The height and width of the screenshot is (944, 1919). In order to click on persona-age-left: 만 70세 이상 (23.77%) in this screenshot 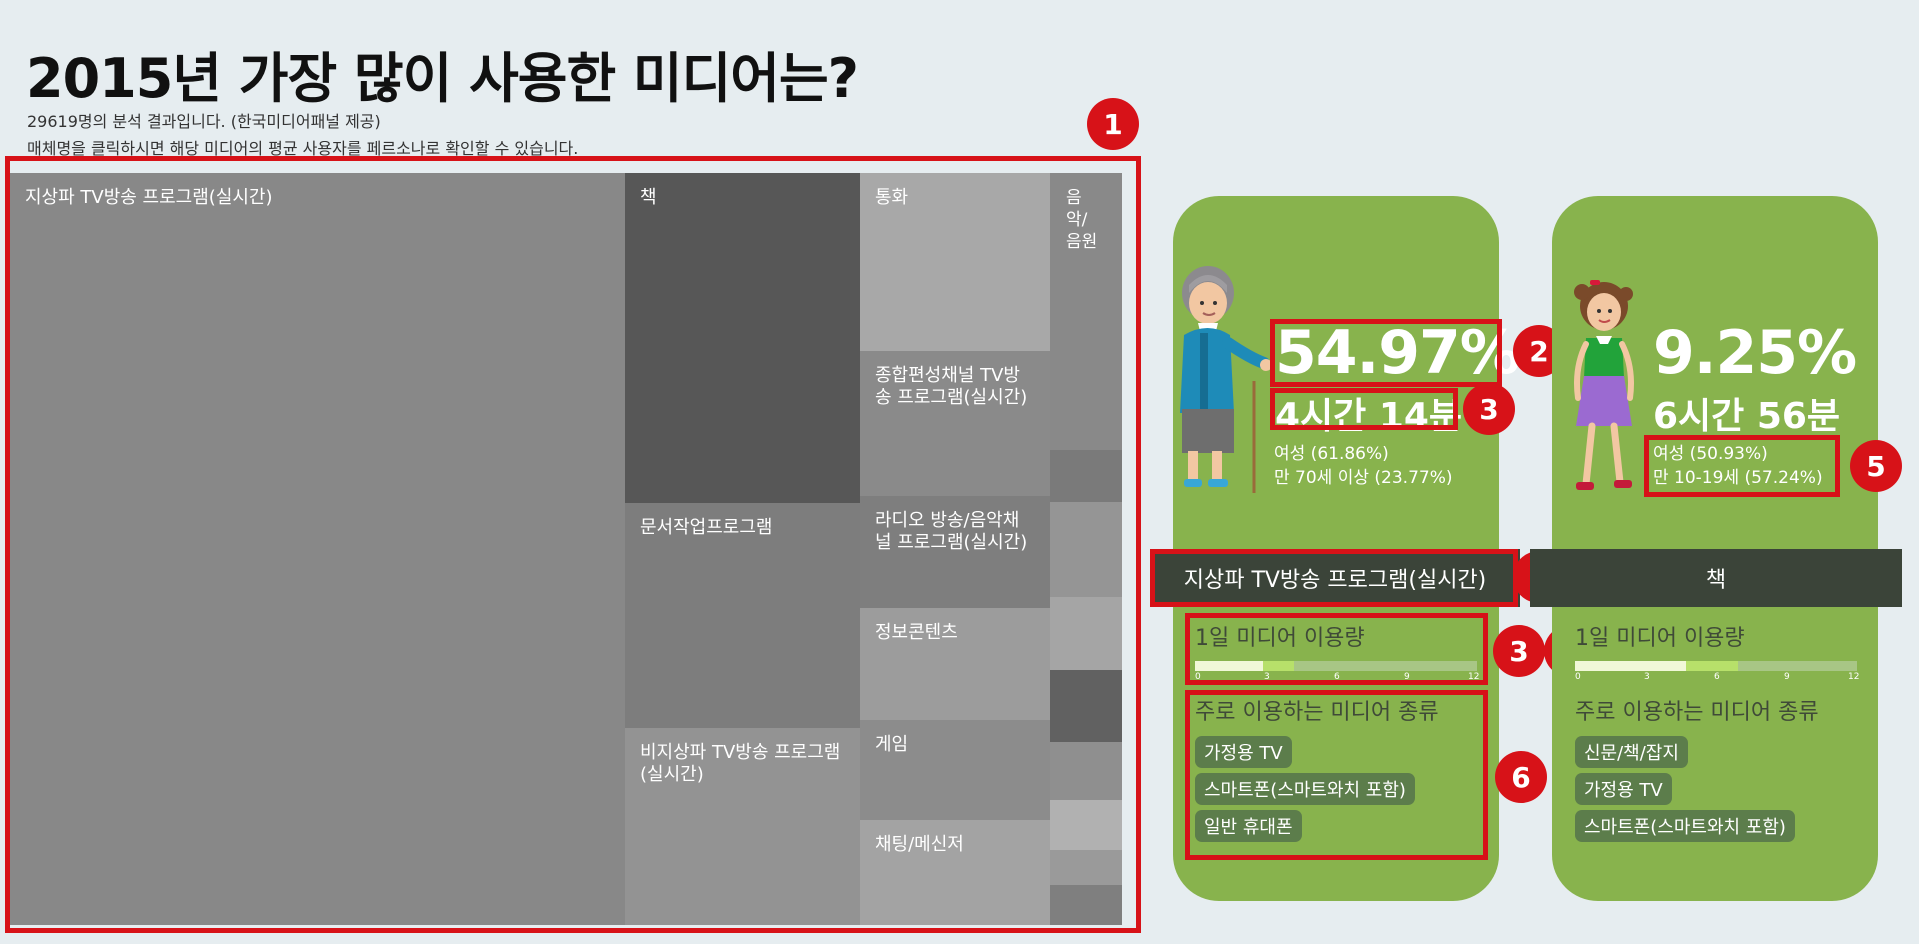, I will do `click(1363, 478)`.